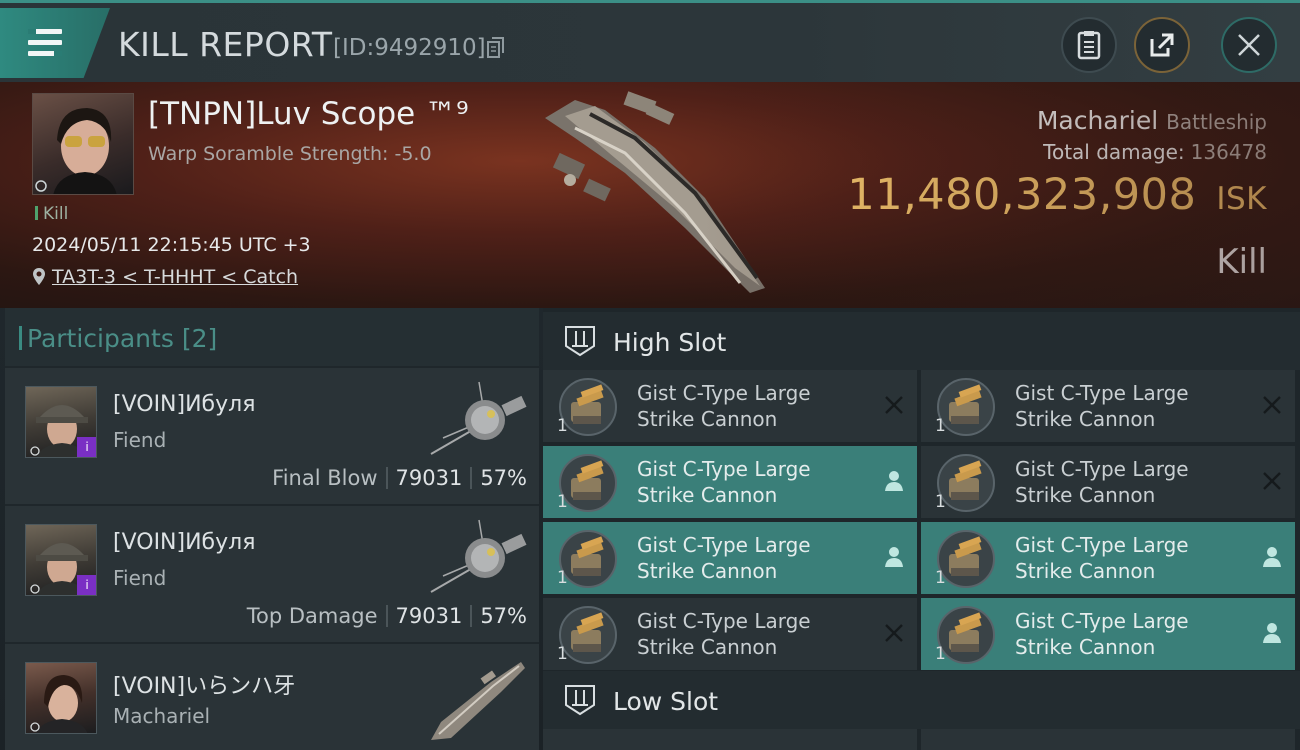 The image size is (1300, 750). Describe the element at coordinates (1022, 195) in the screenshot. I see `isk-amount: 11,480,323,908` at that location.